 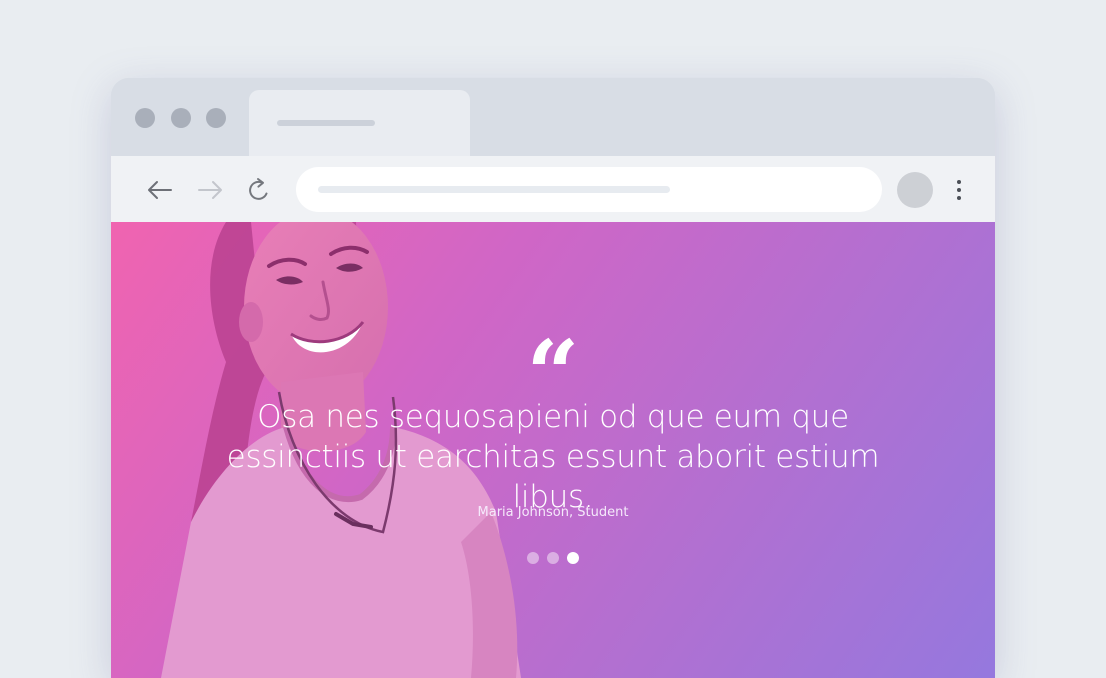 What do you see at coordinates (915, 190) in the screenshot?
I see `avatar` at bounding box center [915, 190].